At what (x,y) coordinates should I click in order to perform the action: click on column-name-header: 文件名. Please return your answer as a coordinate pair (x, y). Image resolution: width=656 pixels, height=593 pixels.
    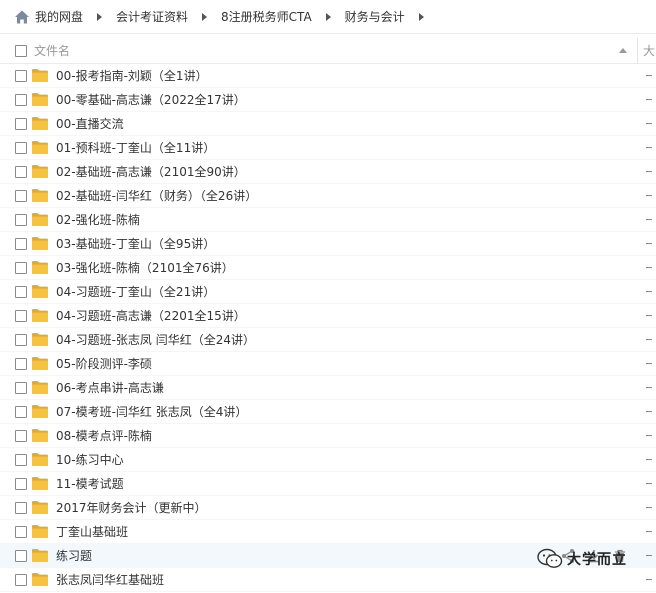
    Looking at the image, I should click on (326, 50).